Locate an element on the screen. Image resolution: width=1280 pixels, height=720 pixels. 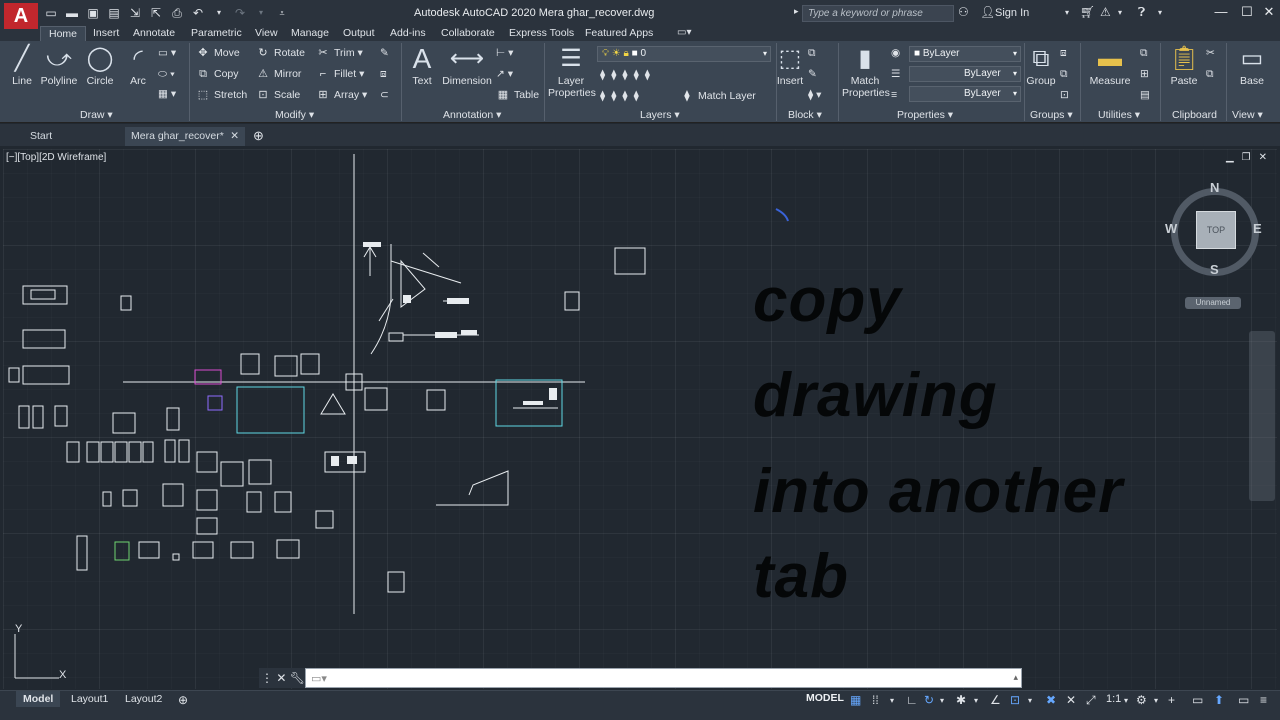
close-tab-icon: ✕ is located at coordinates (234, 136).